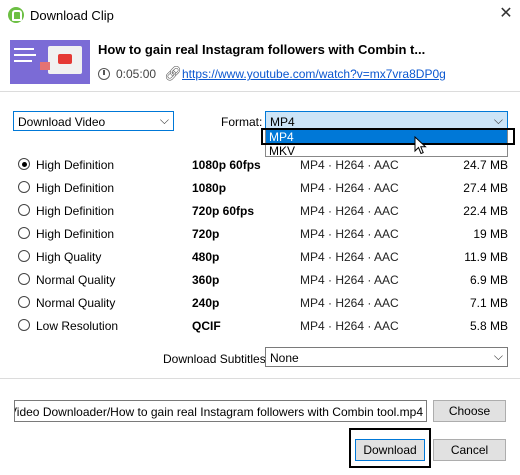 The image size is (520, 475). I want to click on quality-size: 27.4 MB, so click(485, 188).